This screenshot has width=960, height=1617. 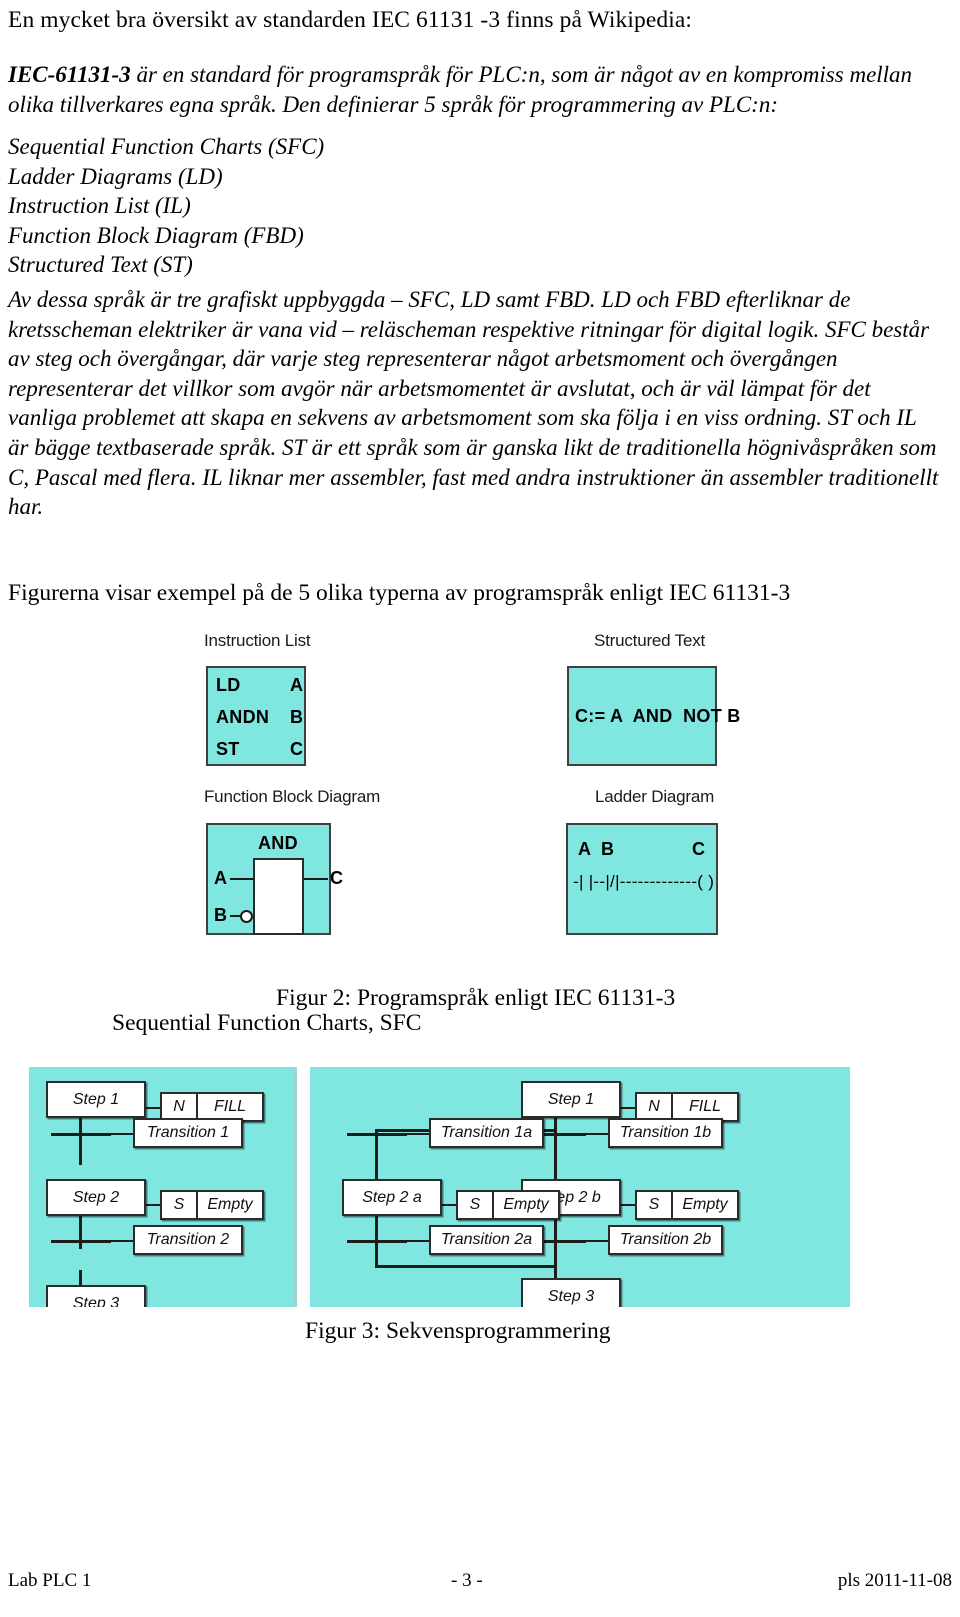 What do you see at coordinates (96, 1296) in the screenshot?
I see `sfc-node-step-3: Step 3` at bounding box center [96, 1296].